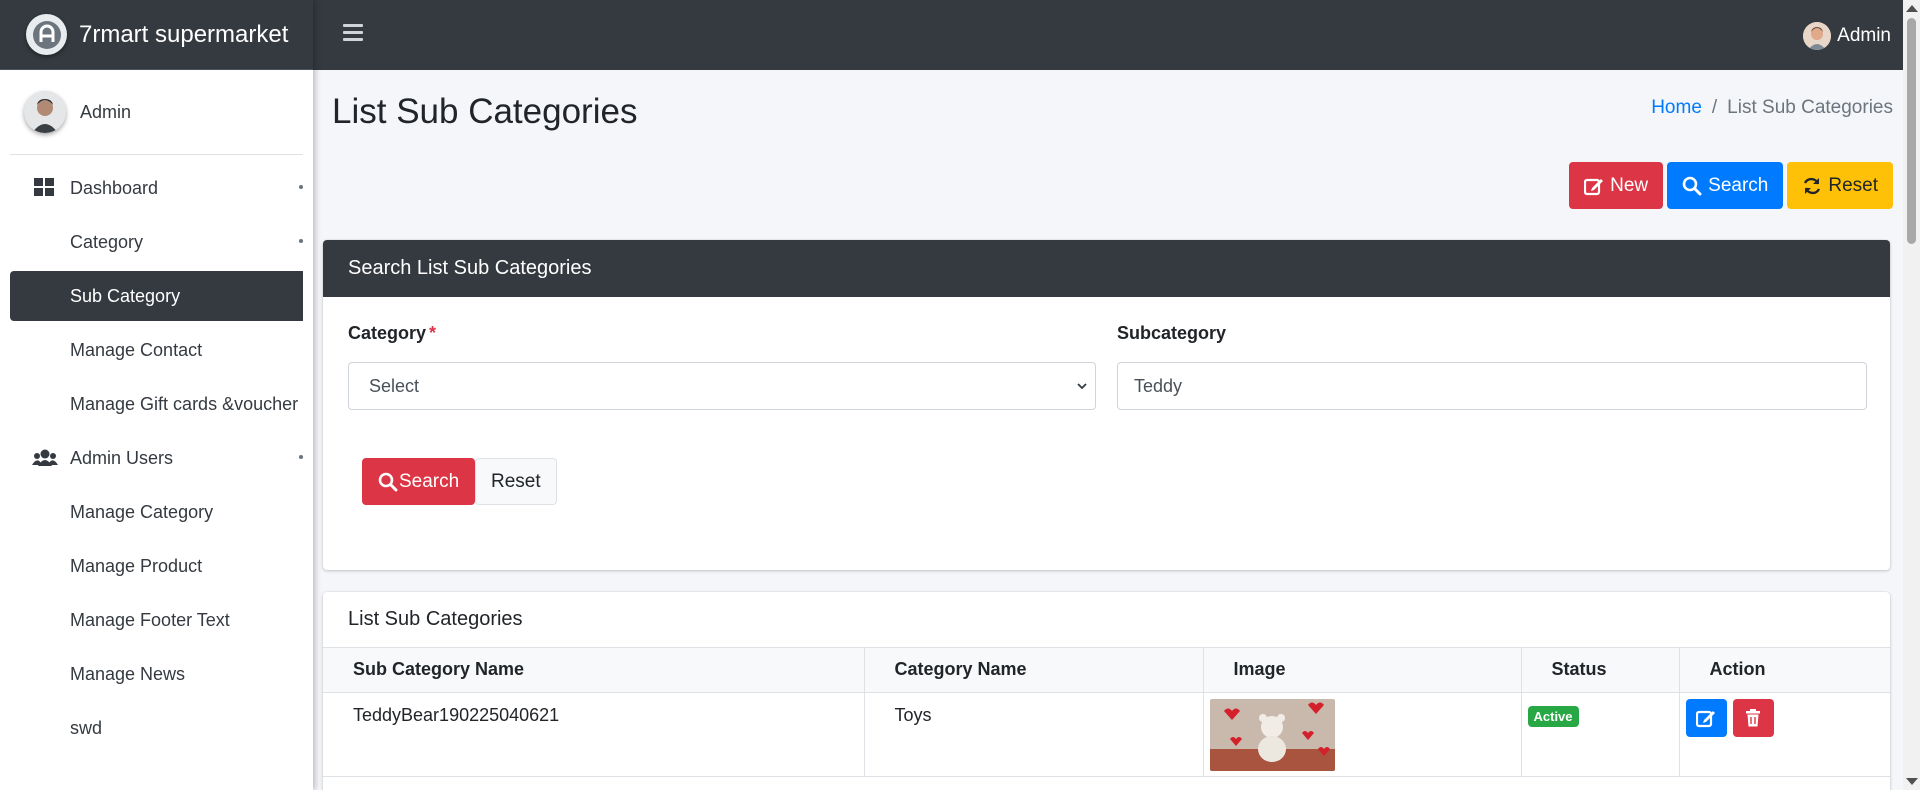 The width and height of the screenshot is (1920, 790). I want to click on reset-button-label: Reset, so click(1853, 185).